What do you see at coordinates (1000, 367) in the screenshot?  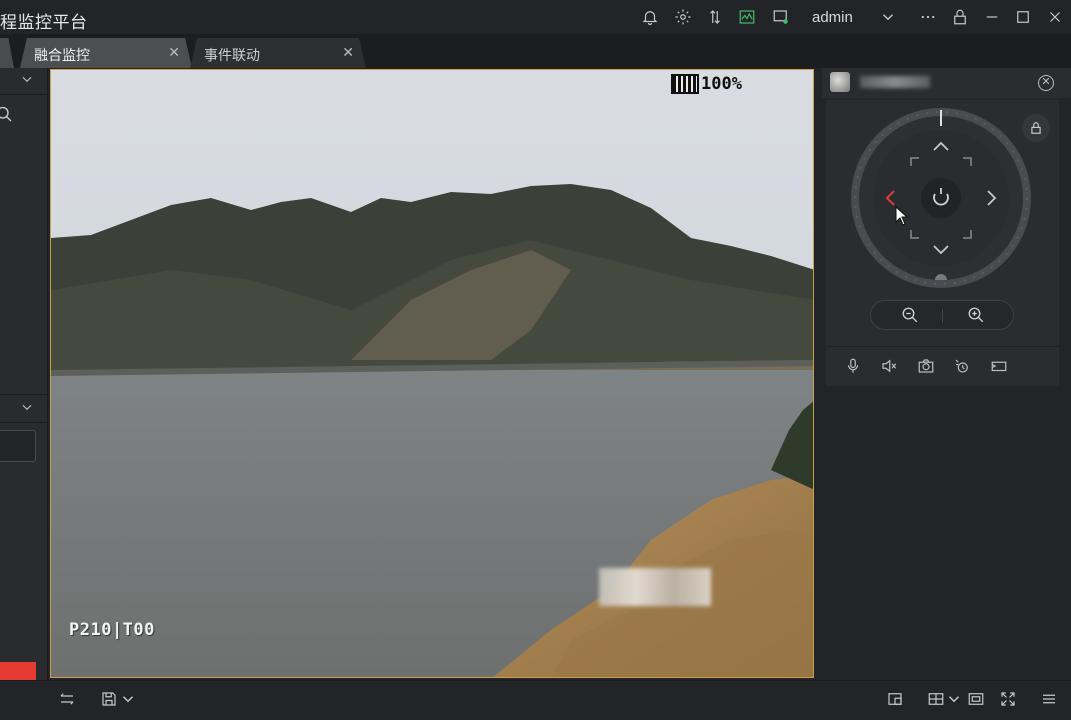 I see `stream-icon` at bounding box center [1000, 367].